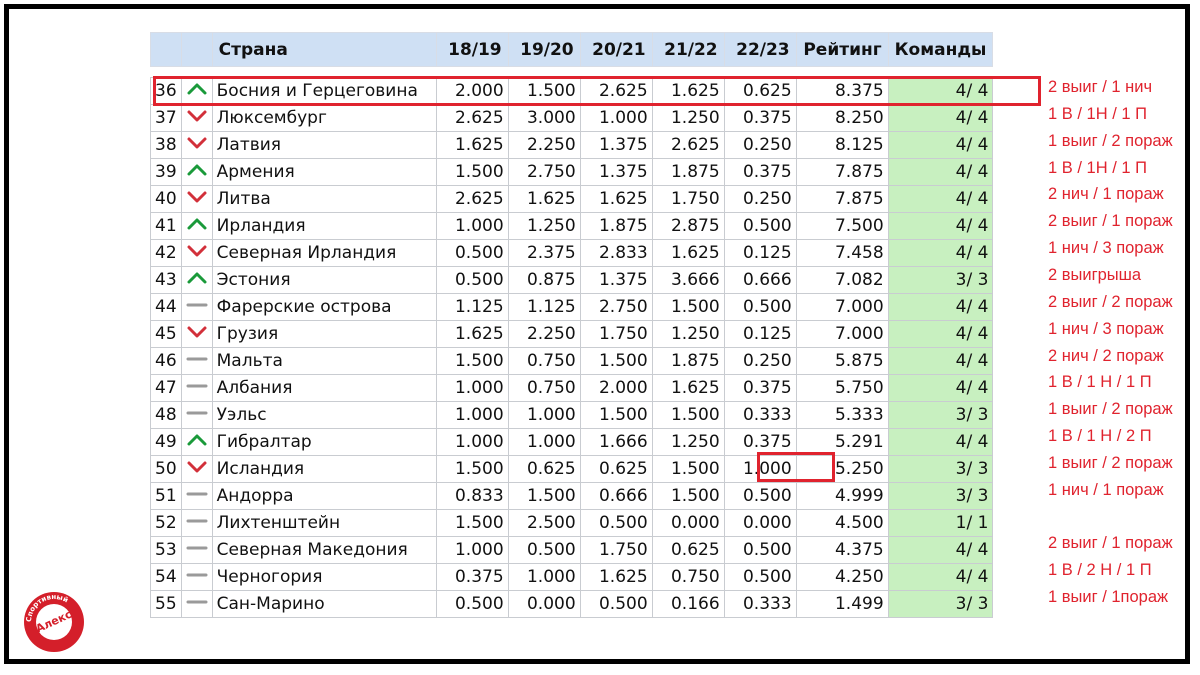 The height and width of the screenshot is (675, 1200). Describe the element at coordinates (166, 550) in the screenshot. I see `row-position: 53` at that location.